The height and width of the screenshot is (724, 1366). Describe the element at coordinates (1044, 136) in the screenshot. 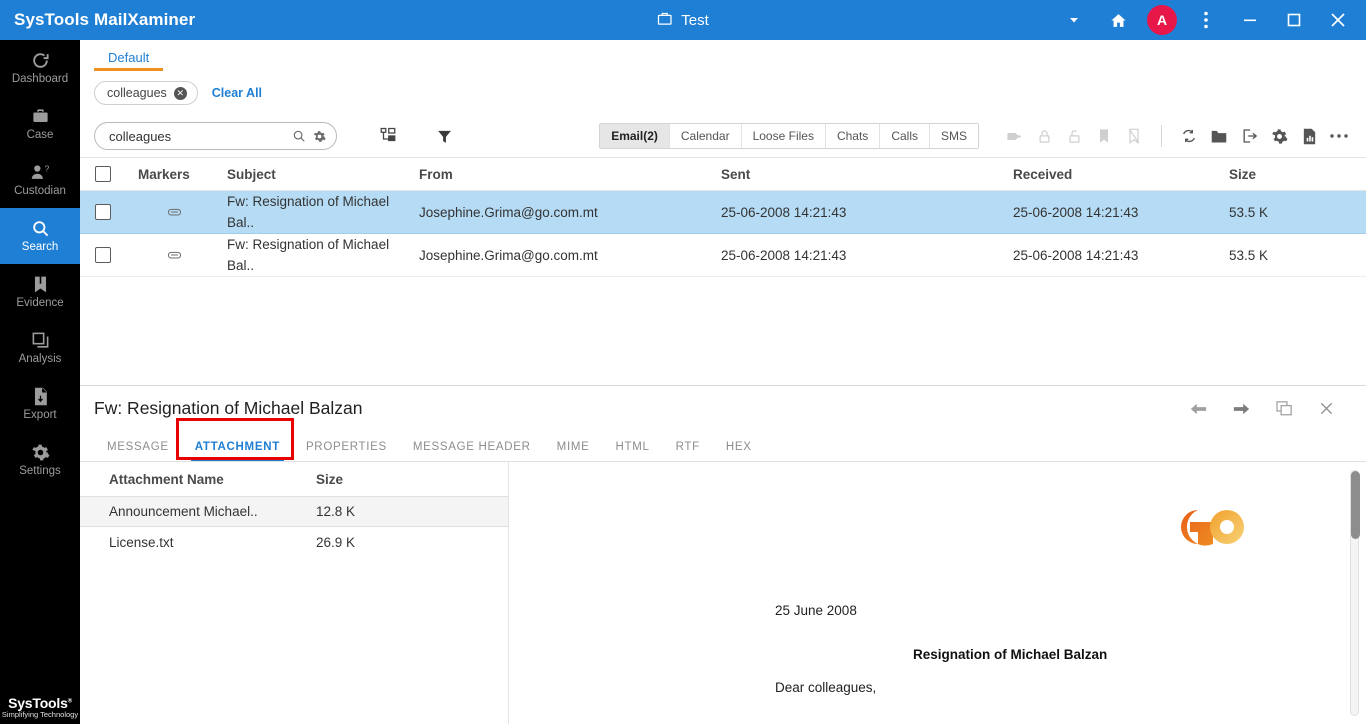

I see `lock-icon` at that location.